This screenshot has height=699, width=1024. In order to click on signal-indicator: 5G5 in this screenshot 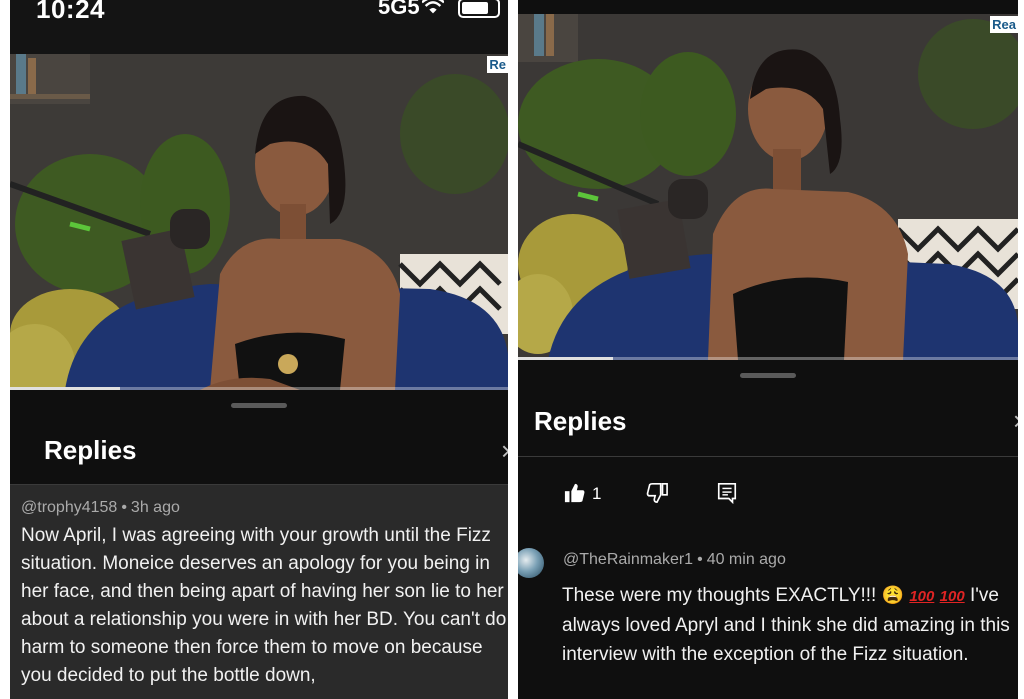, I will do `click(399, 9)`.